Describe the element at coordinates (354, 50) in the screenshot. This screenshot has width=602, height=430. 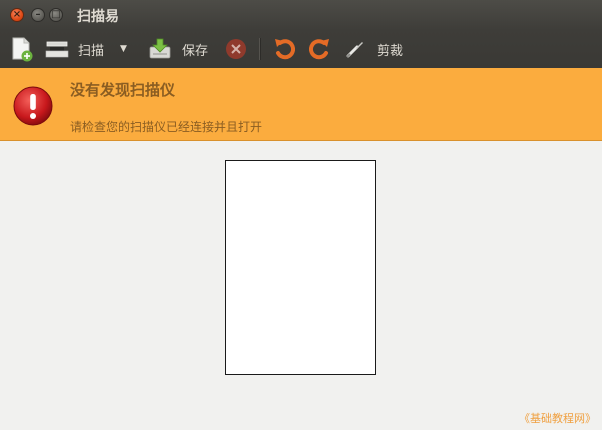
I see `crop-icon` at that location.